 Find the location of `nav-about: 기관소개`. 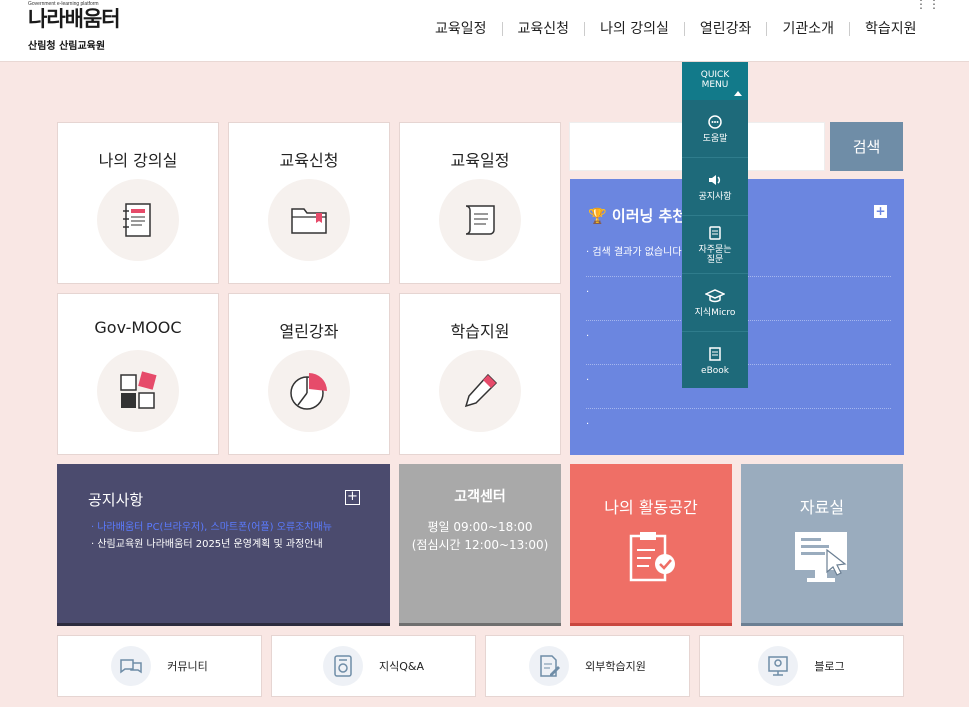

nav-about: 기관소개 is located at coordinates (807, 29).